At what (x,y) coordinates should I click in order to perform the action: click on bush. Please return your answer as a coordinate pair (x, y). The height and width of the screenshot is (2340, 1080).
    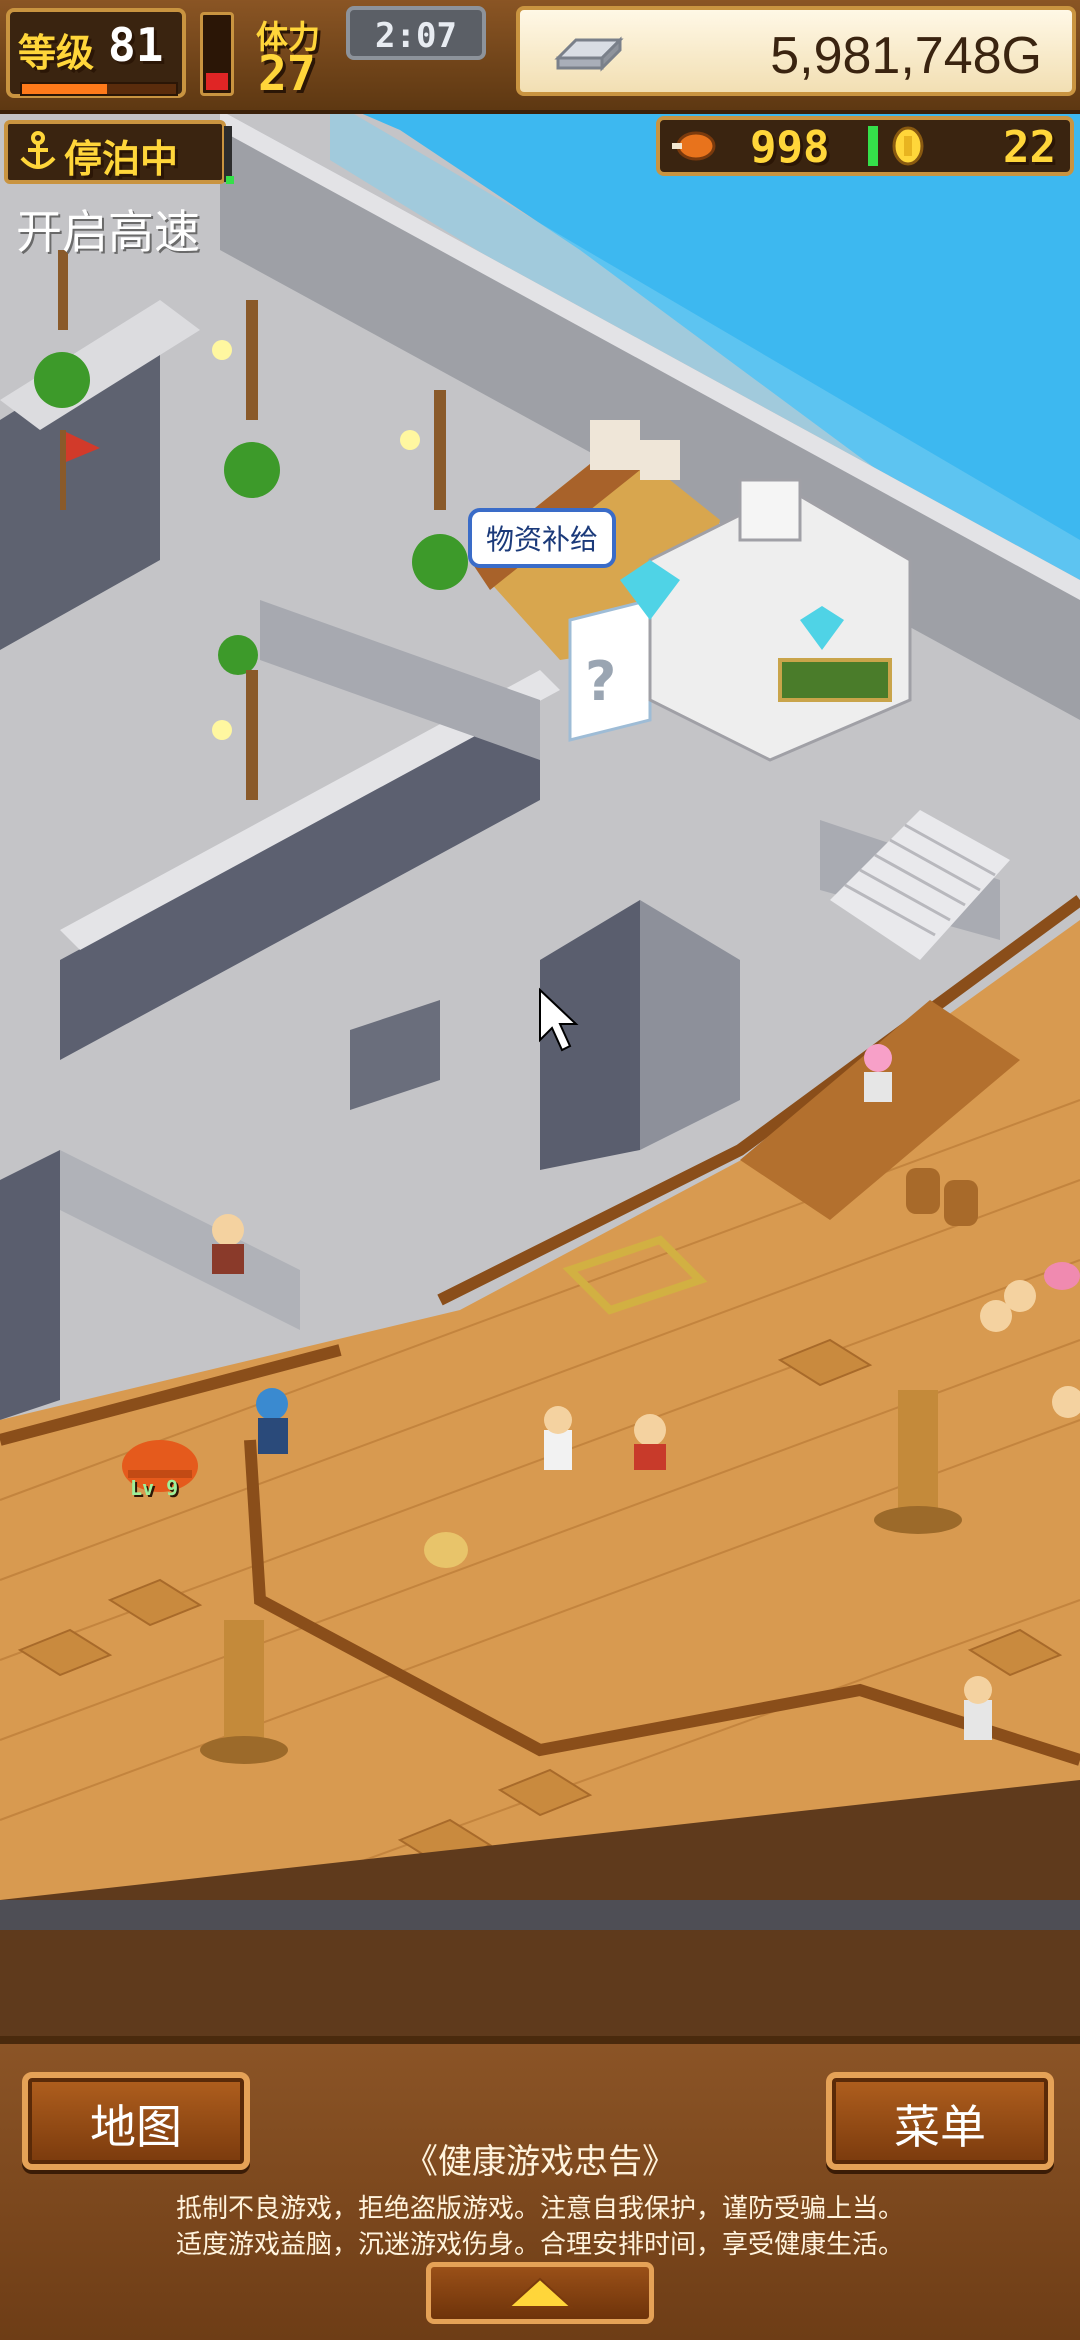
    Looking at the image, I should click on (62, 380).